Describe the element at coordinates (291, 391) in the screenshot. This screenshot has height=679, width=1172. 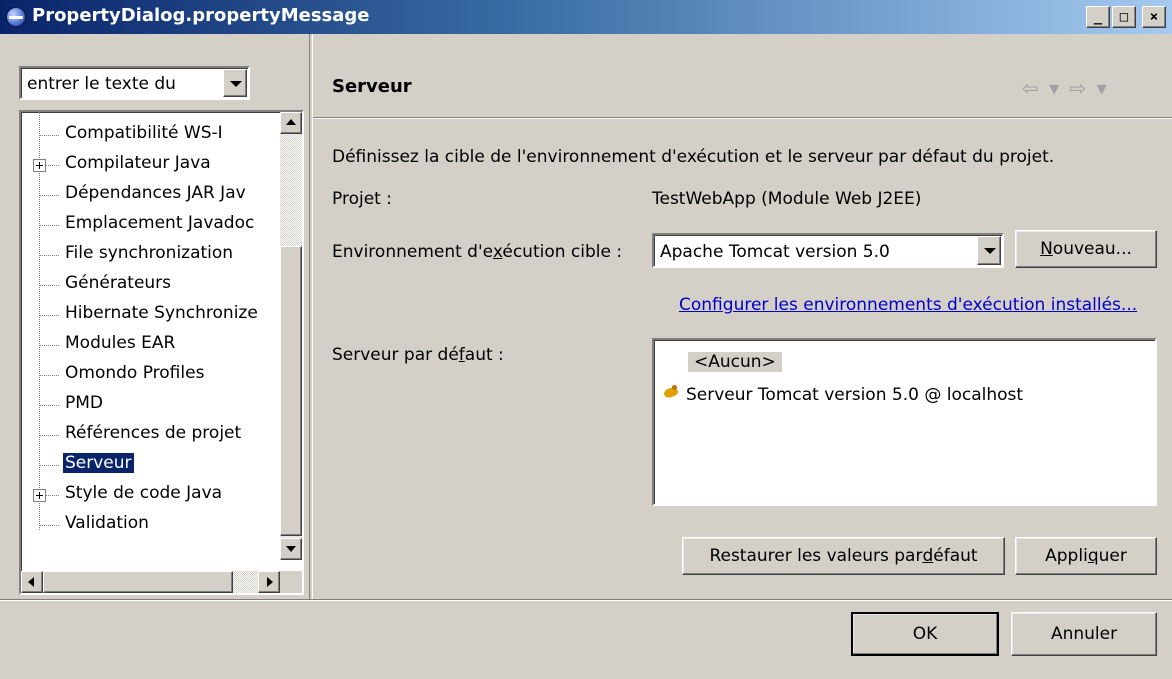
I see `vertical-scroll-thumb` at that location.